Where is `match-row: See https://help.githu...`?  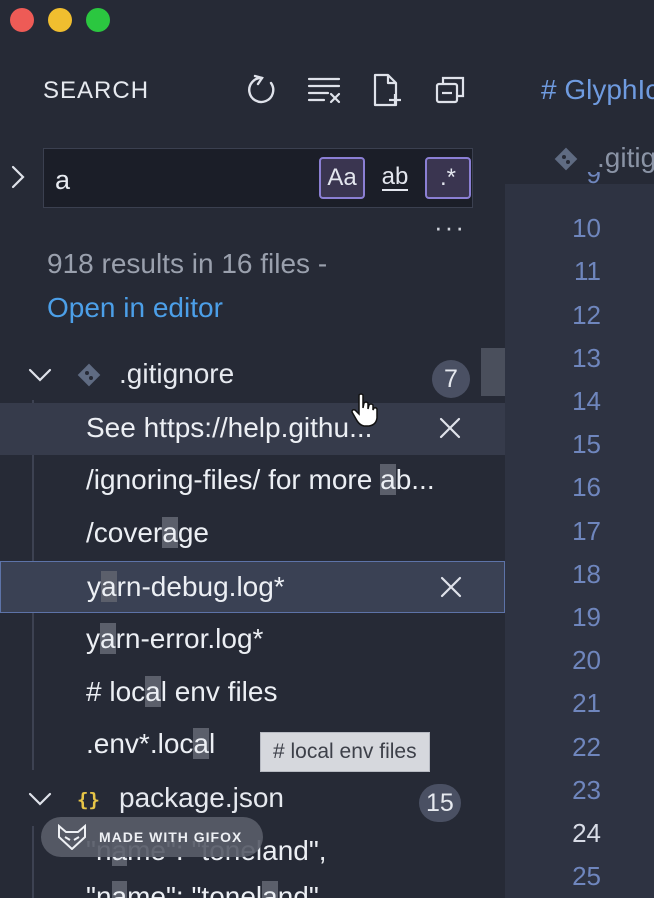
match-row: See https://help.githu... is located at coordinates (252, 429).